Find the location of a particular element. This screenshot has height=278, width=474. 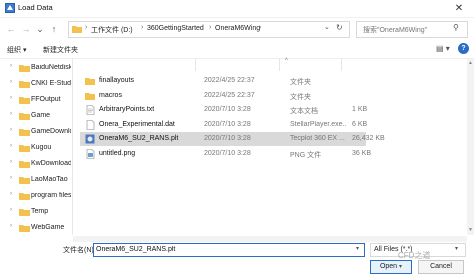

filename-input is located at coordinates (223, 249).